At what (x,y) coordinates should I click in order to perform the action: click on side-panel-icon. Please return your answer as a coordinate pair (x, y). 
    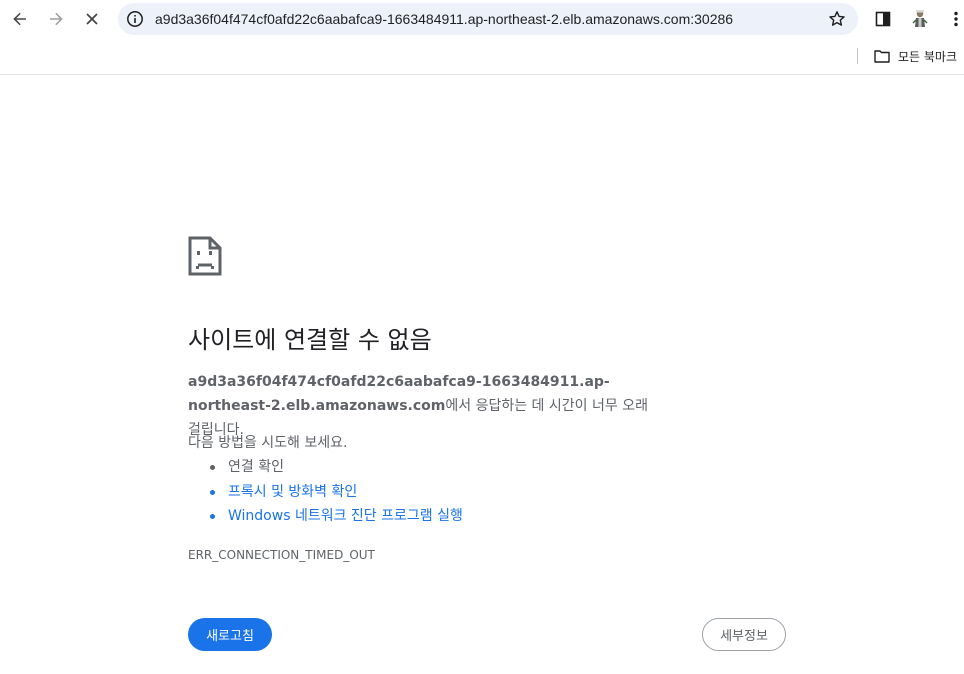
    Looking at the image, I should click on (883, 19).